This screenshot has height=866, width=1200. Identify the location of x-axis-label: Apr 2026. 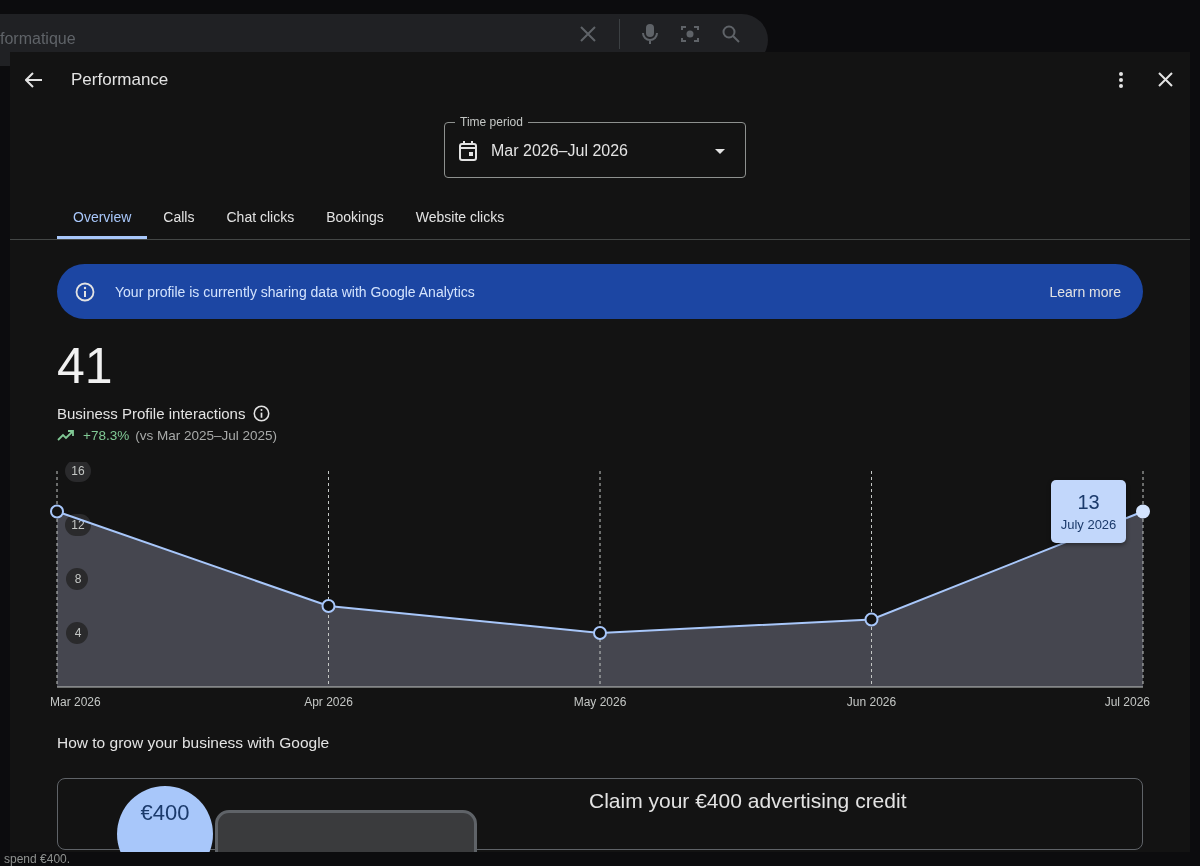
(328, 702).